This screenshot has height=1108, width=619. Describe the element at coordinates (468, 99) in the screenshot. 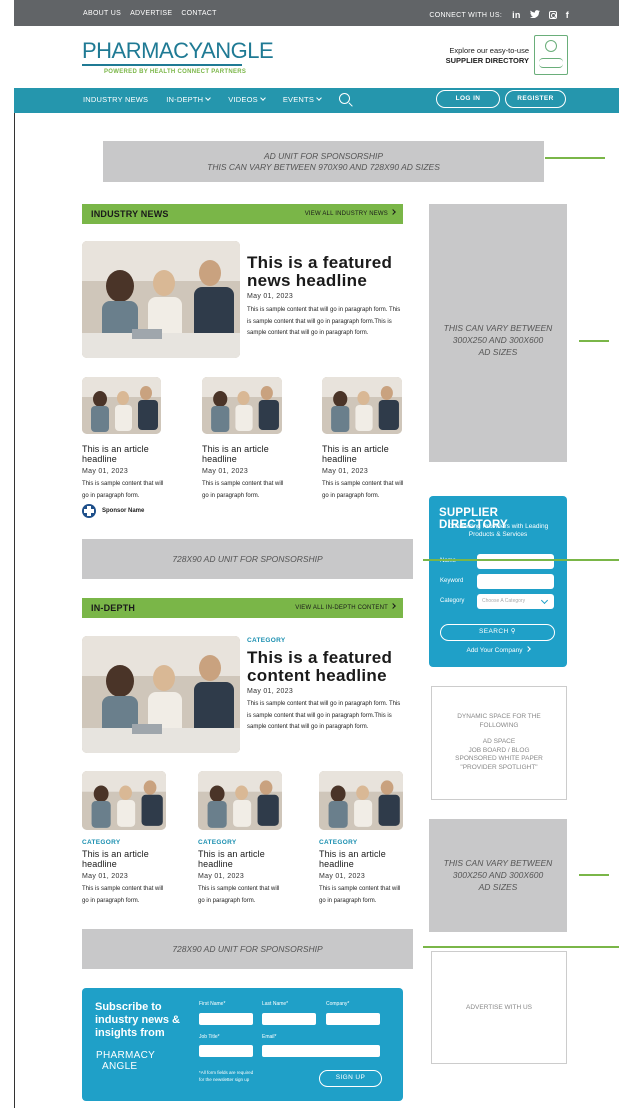

I see `login-button: LOG IN` at that location.